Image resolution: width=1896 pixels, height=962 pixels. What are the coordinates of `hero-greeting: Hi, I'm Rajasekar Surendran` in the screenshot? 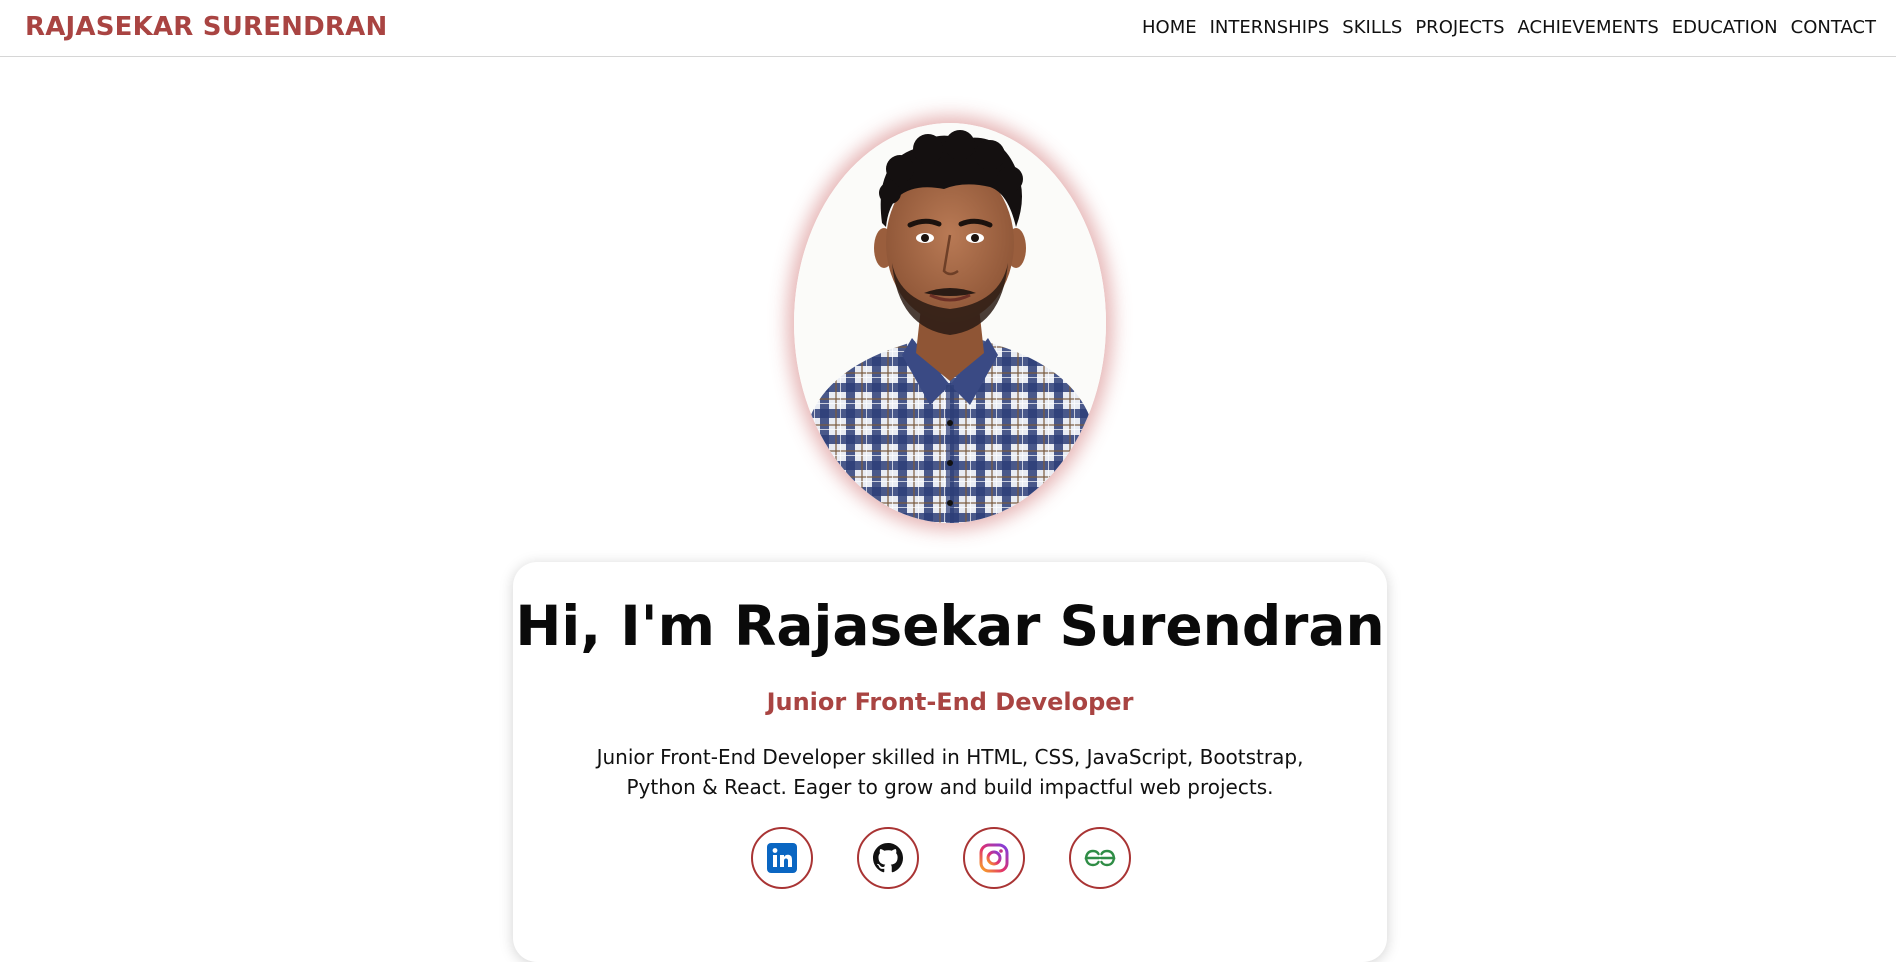 It's located at (950, 626).